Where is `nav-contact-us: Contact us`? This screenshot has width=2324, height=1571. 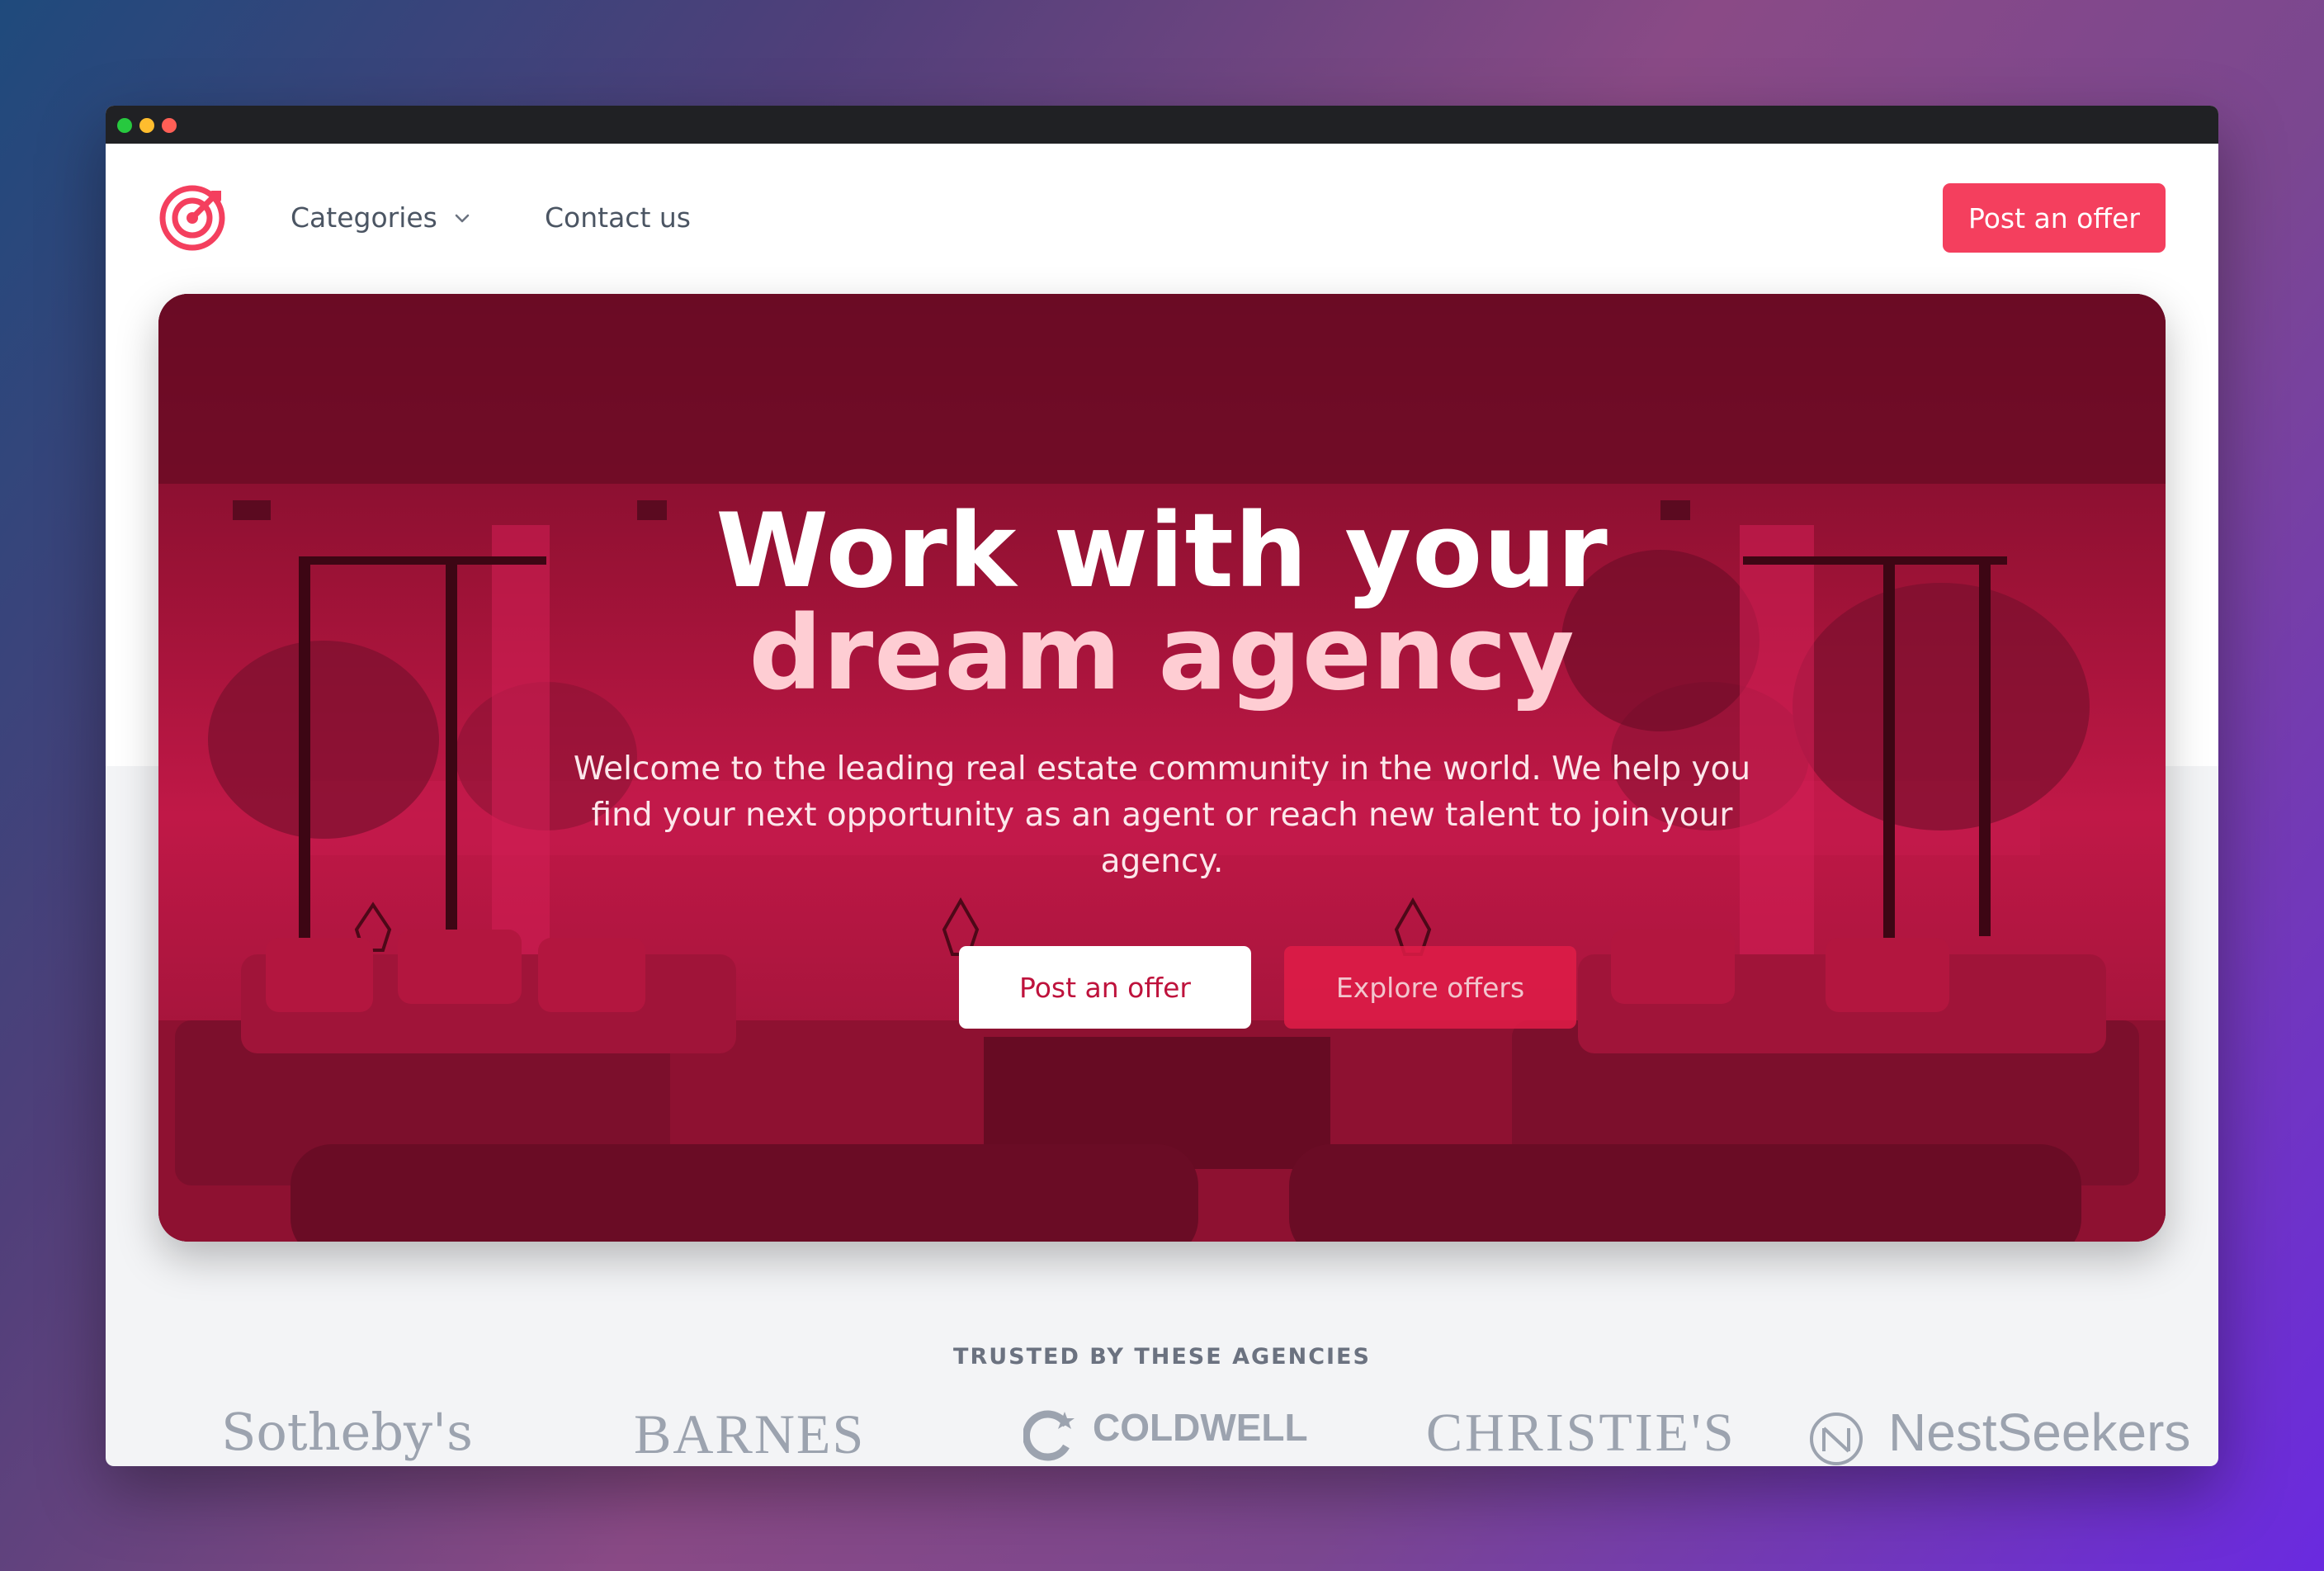 nav-contact-us: Contact us is located at coordinates (618, 218).